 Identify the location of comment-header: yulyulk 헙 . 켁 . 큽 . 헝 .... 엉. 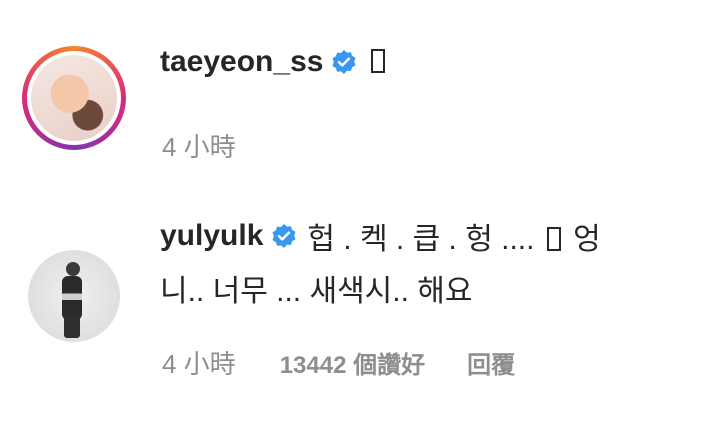
(380, 236).